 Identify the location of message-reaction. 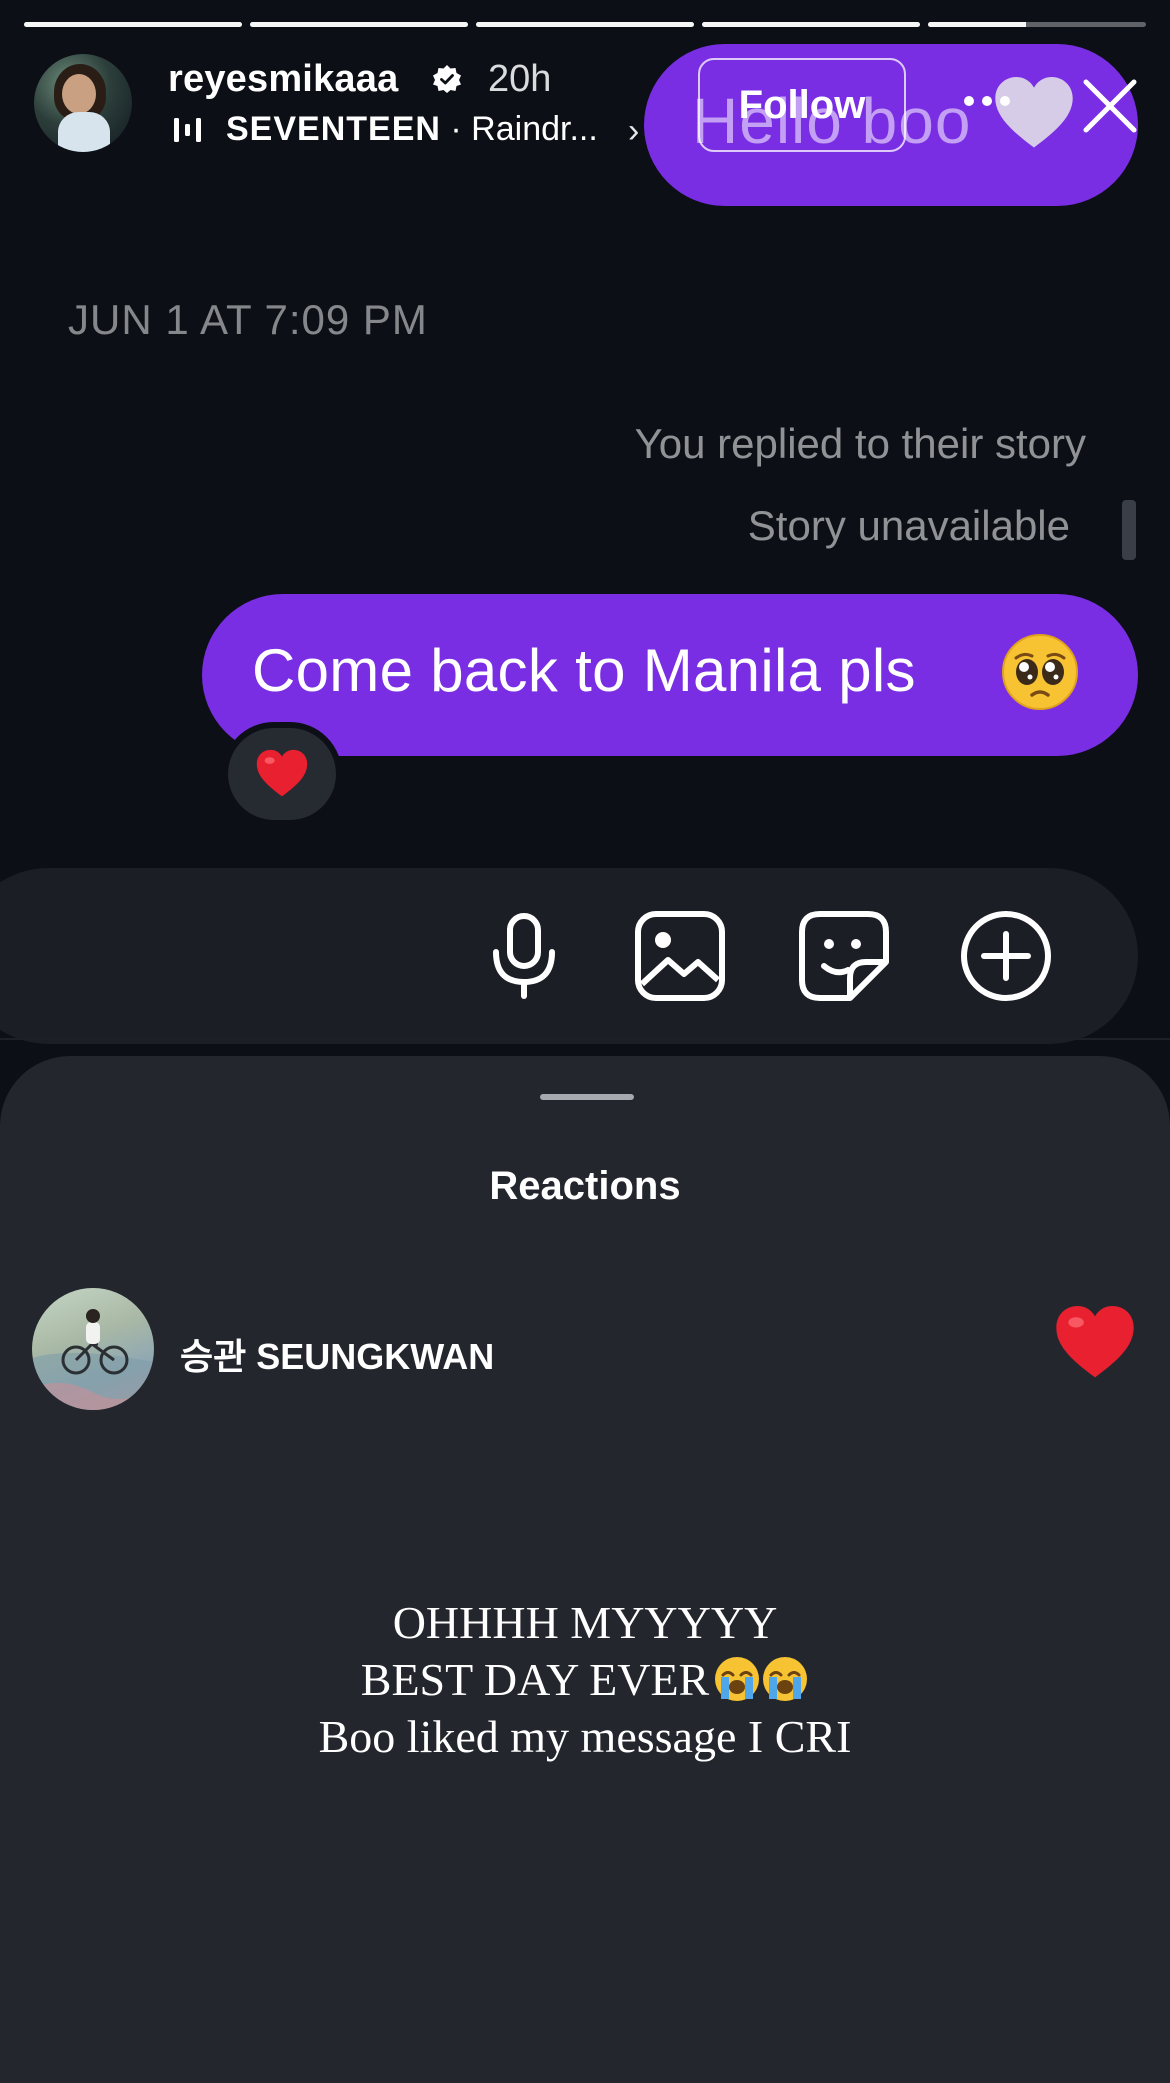
(282, 774).